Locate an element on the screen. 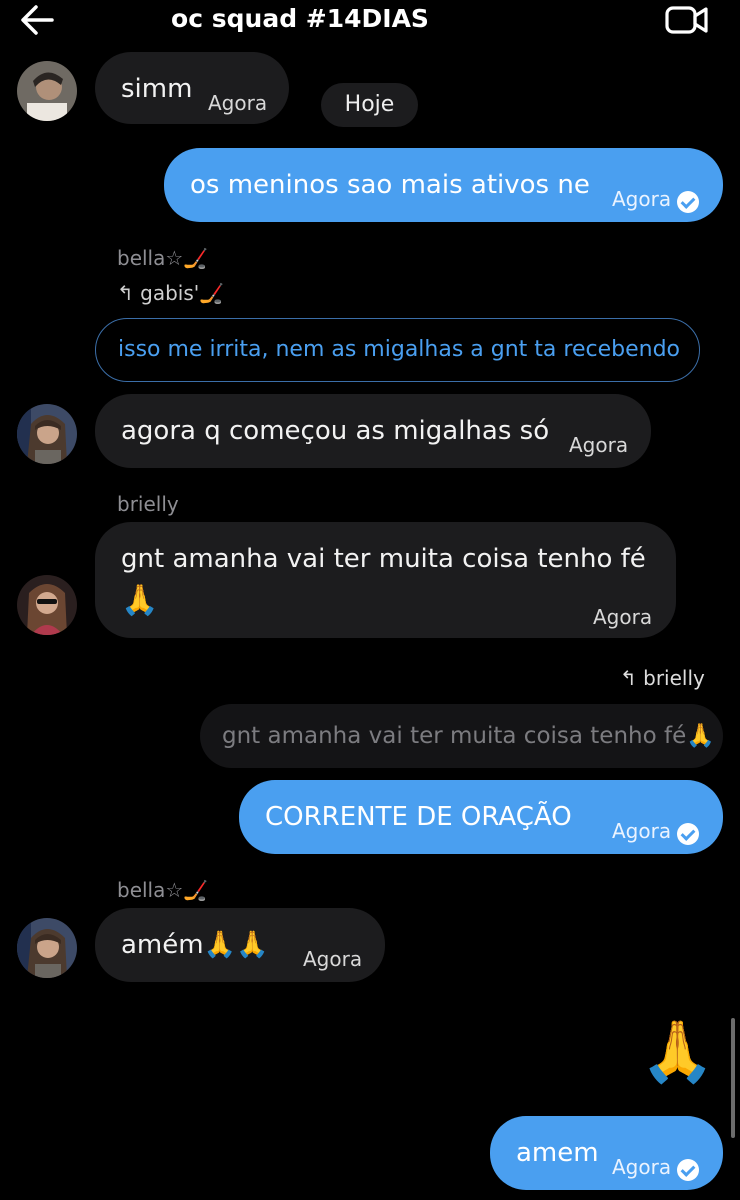  message-text: CORRENTE DE ORAÇÃO is located at coordinates (418, 817).